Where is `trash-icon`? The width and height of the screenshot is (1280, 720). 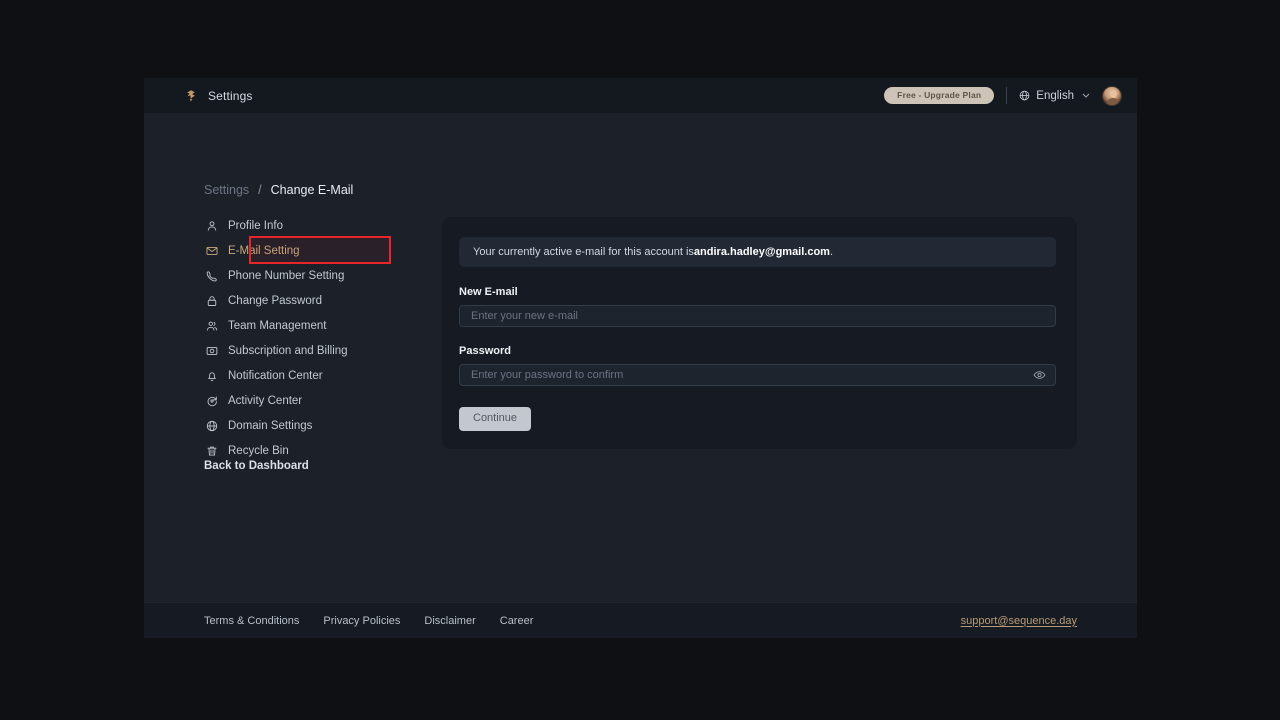
trash-icon is located at coordinates (211, 450).